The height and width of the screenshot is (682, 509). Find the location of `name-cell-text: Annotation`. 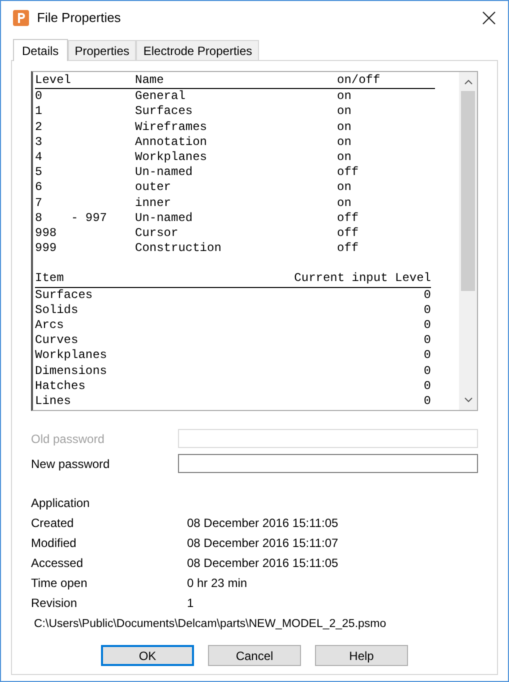

name-cell-text: Annotation is located at coordinates (171, 142).